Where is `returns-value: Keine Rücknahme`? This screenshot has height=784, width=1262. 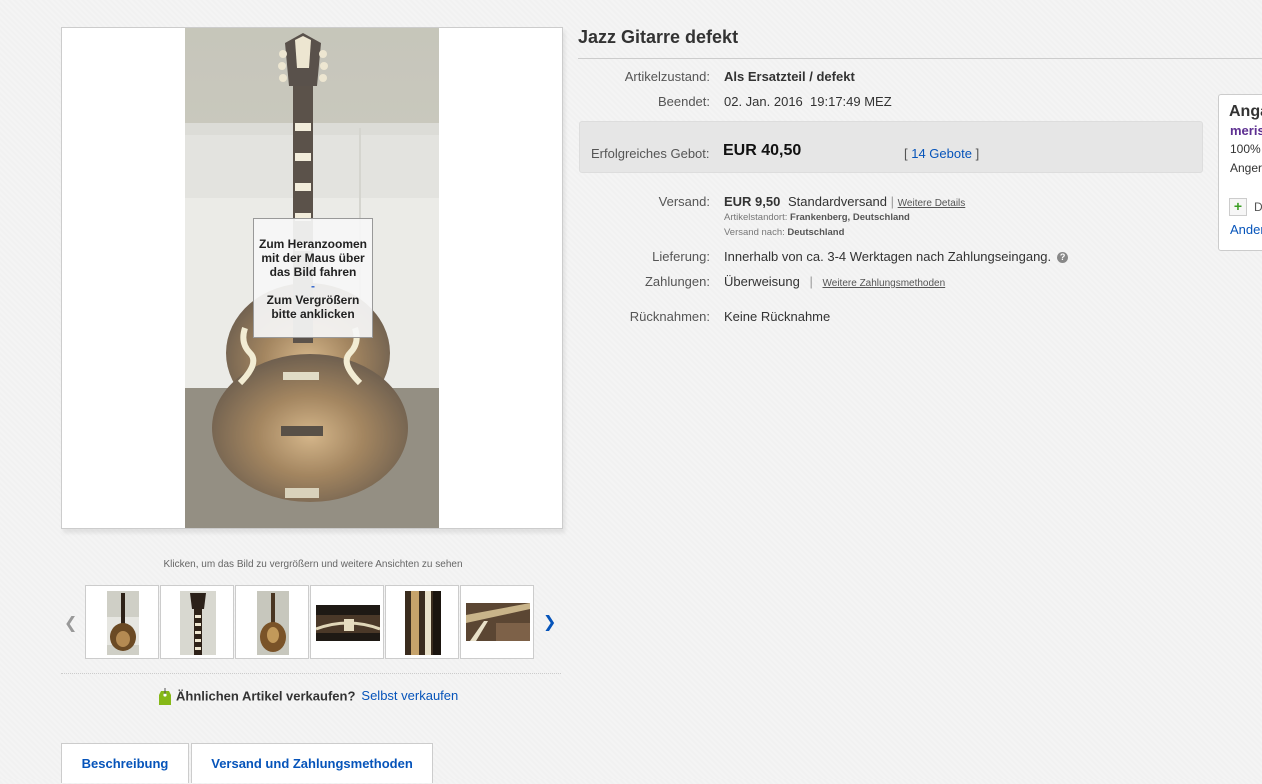
returns-value: Keine Rücknahme is located at coordinates (777, 316).